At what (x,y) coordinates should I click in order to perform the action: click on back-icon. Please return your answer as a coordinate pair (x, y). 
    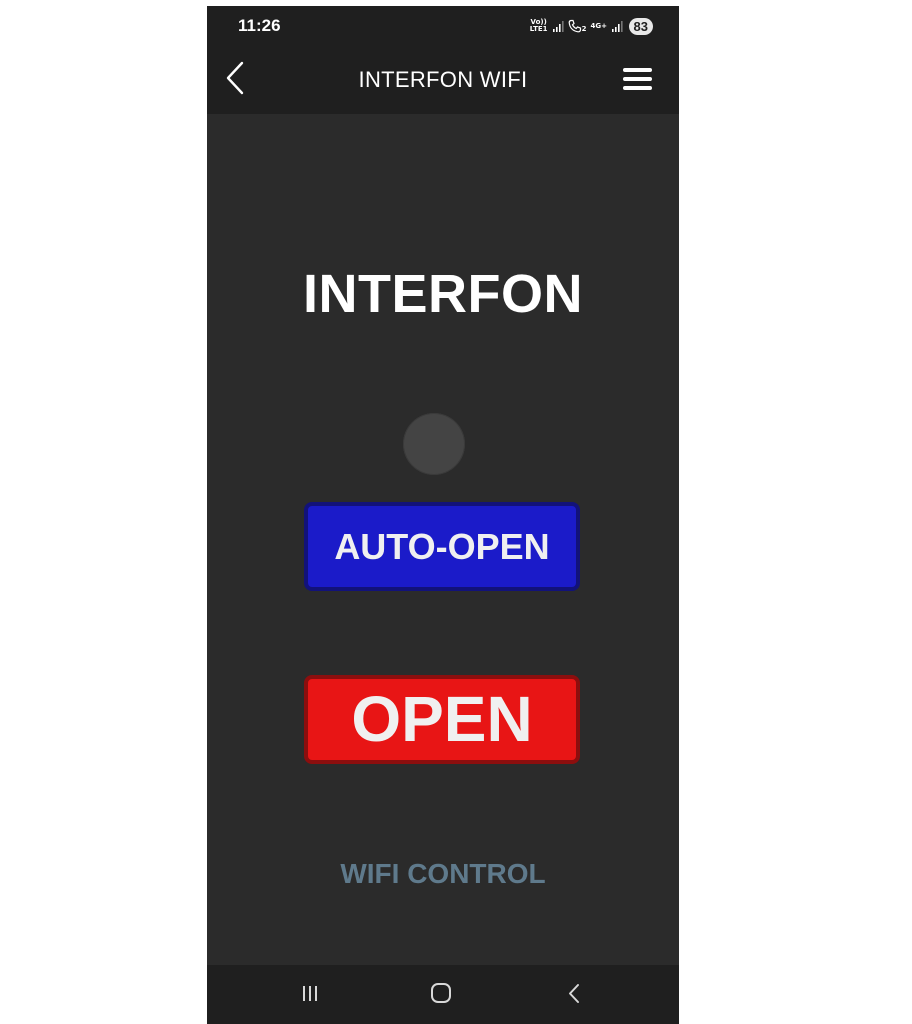
    Looking at the image, I should click on (574, 993).